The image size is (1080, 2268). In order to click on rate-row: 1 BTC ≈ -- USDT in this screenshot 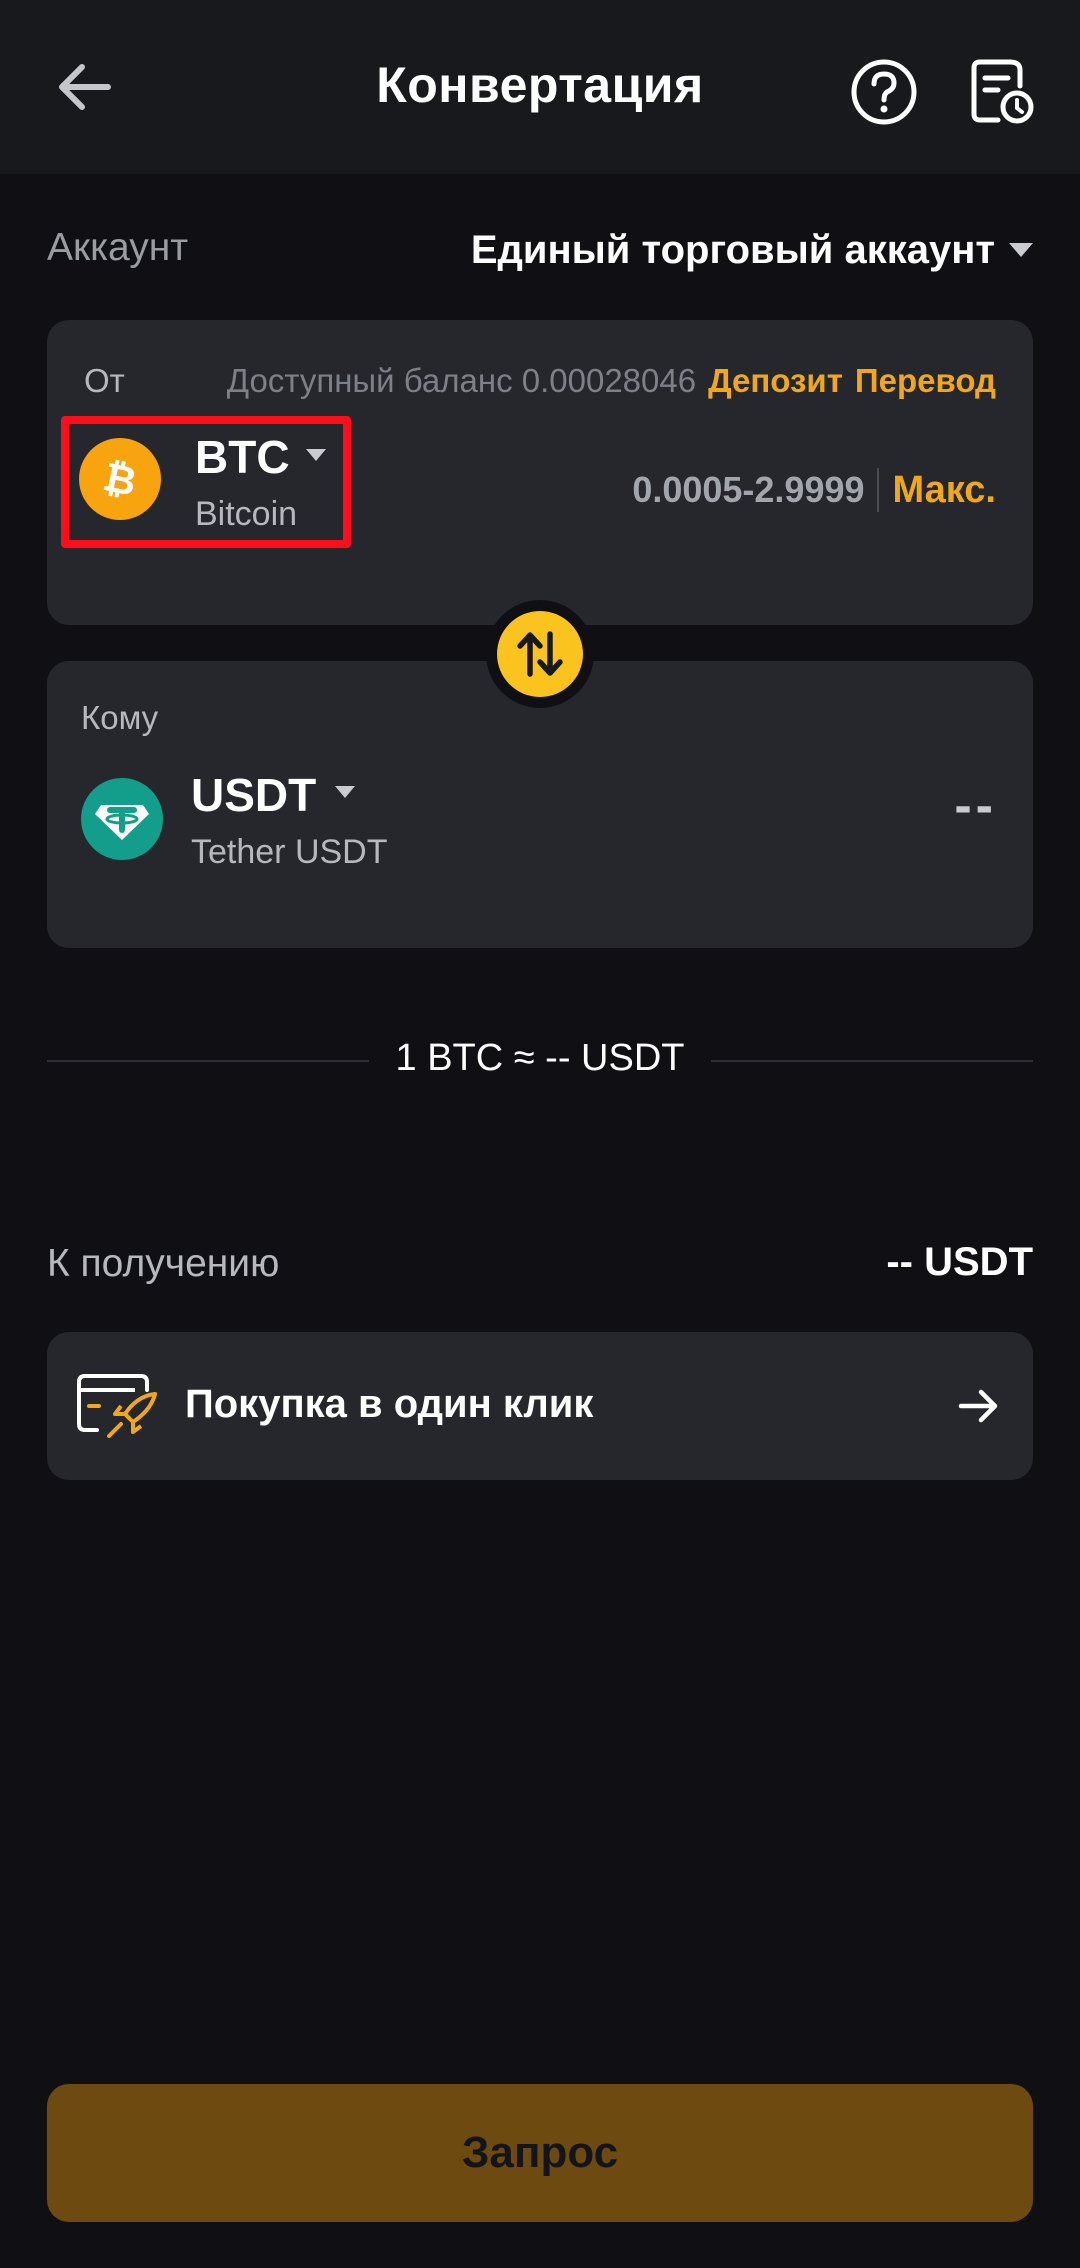, I will do `click(540, 1061)`.